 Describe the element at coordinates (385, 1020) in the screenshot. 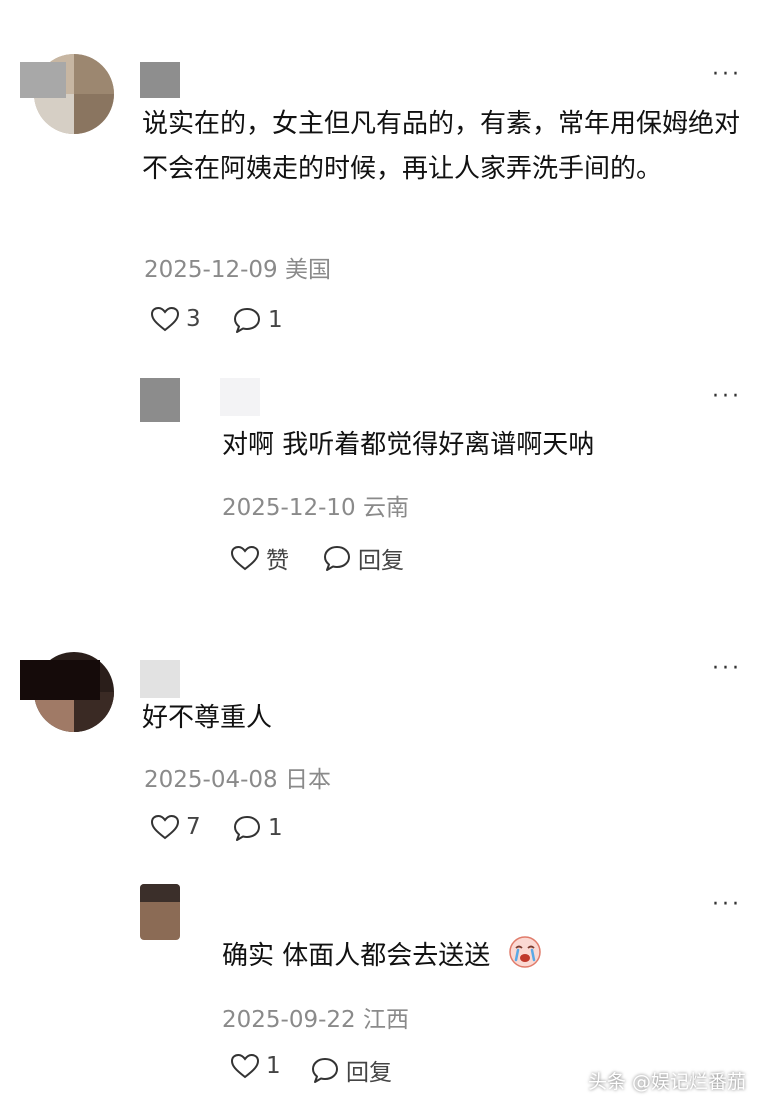

I see `reply-location: 江西` at that location.